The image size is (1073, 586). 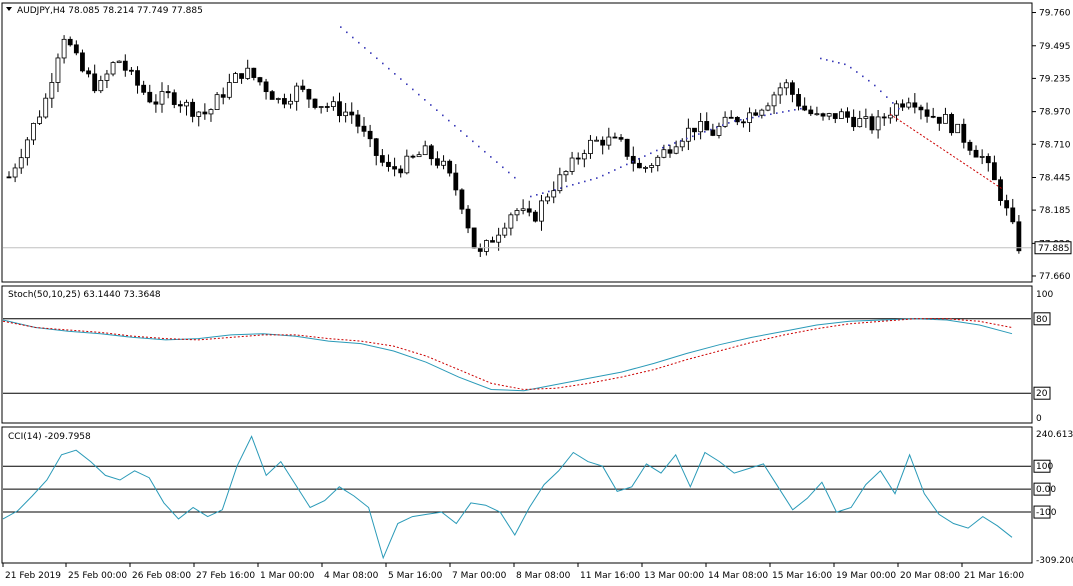 What do you see at coordinates (1054, 249) in the screenshot?
I see `current-price-label: 77.885` at bounding box center [1054, 249].